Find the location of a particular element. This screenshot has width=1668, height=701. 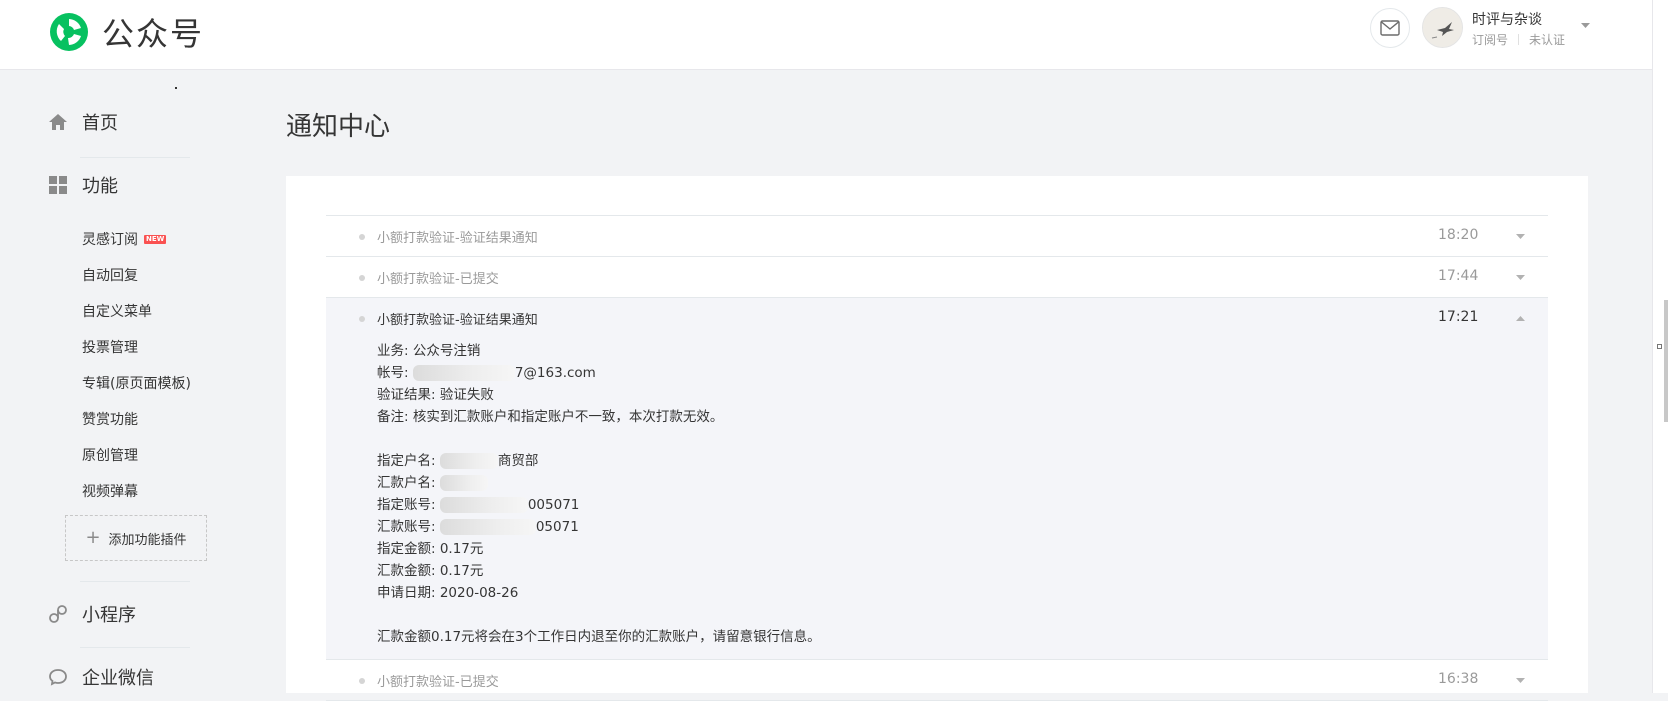

detail-footer: 汇款金额0.17元将会在3个工作日内退至你的汇款账户，请留意银行信息。 is located at coordinates (599, 637).